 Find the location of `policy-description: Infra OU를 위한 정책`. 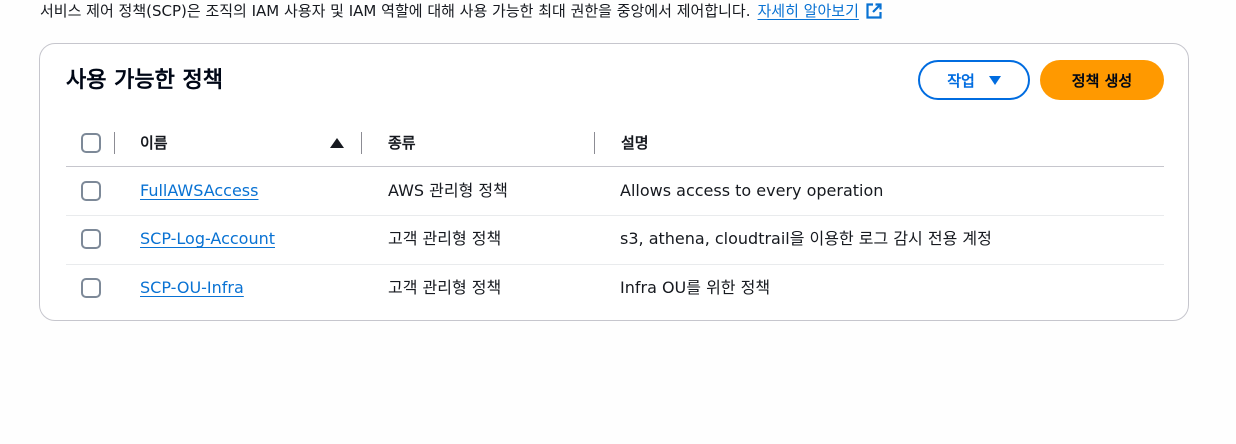

policy-description: Infra OU를 위한 정책 is located at coordinates (695, 287).